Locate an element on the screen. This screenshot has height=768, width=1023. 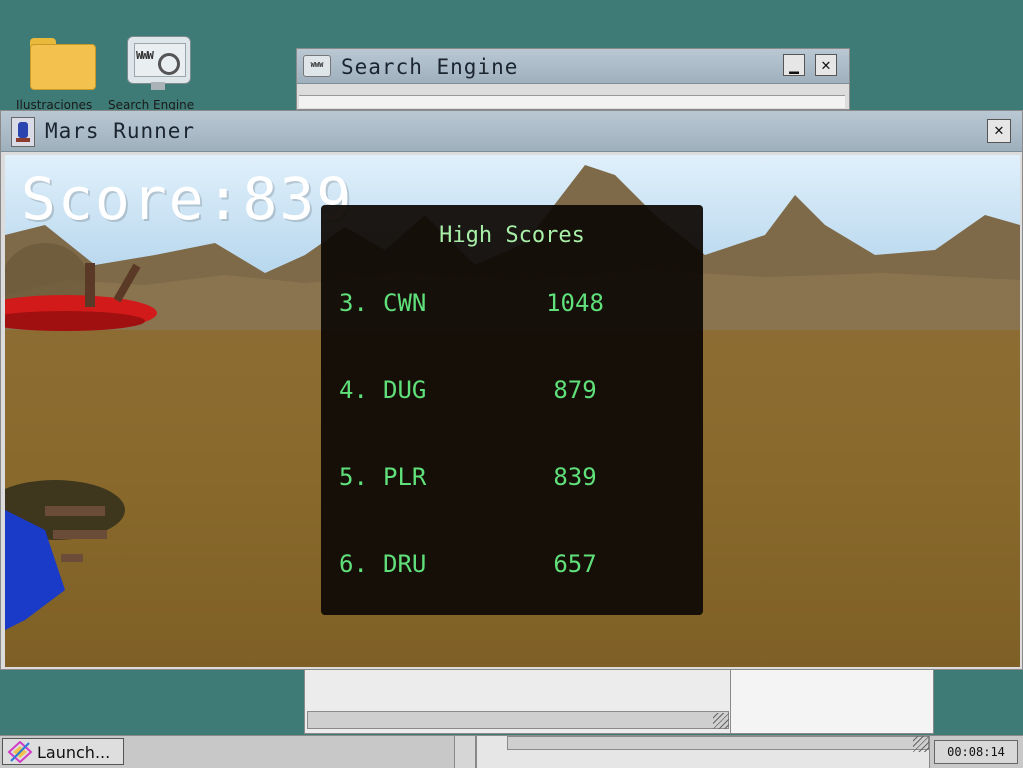
mars-runner-titlebar: Mars Runner ✕ is located at coordinates (511, 131).